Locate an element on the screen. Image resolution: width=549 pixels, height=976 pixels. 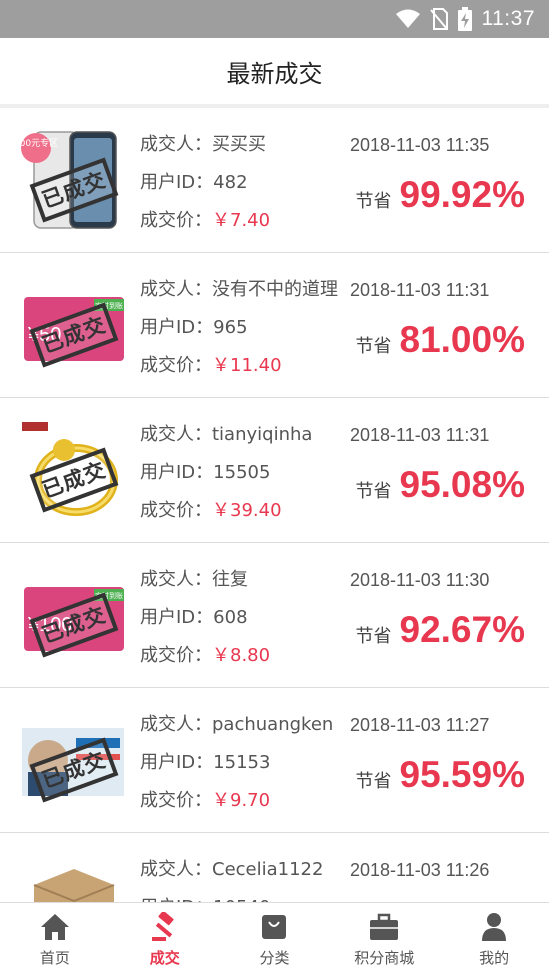
nav-label: 积分商城 is located at coordinates (384, 958).